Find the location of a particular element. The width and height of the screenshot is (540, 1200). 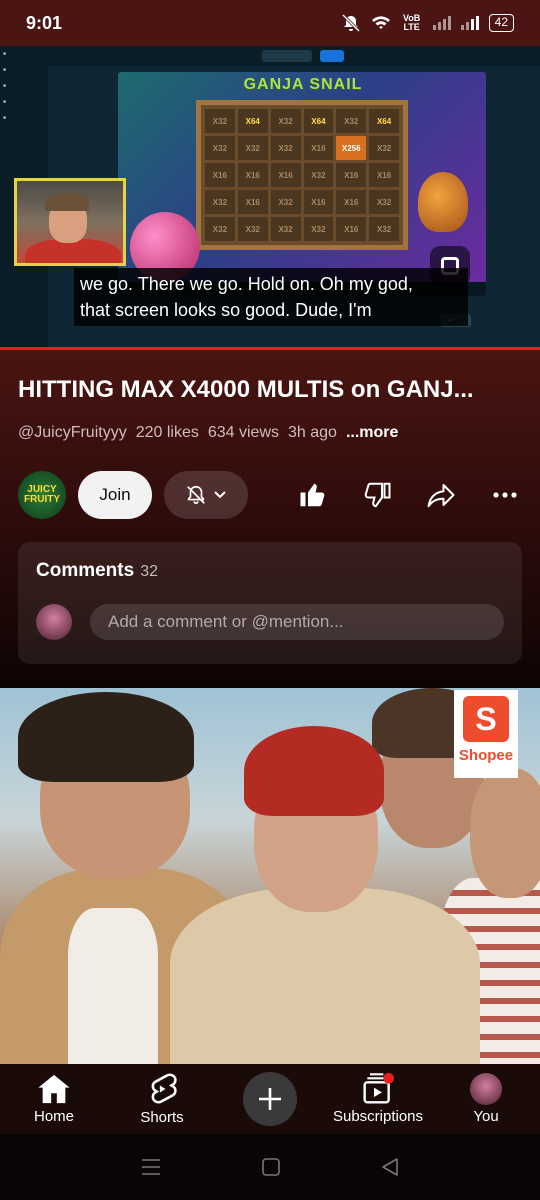

streamer-cap is located at coordinates (67, 202).